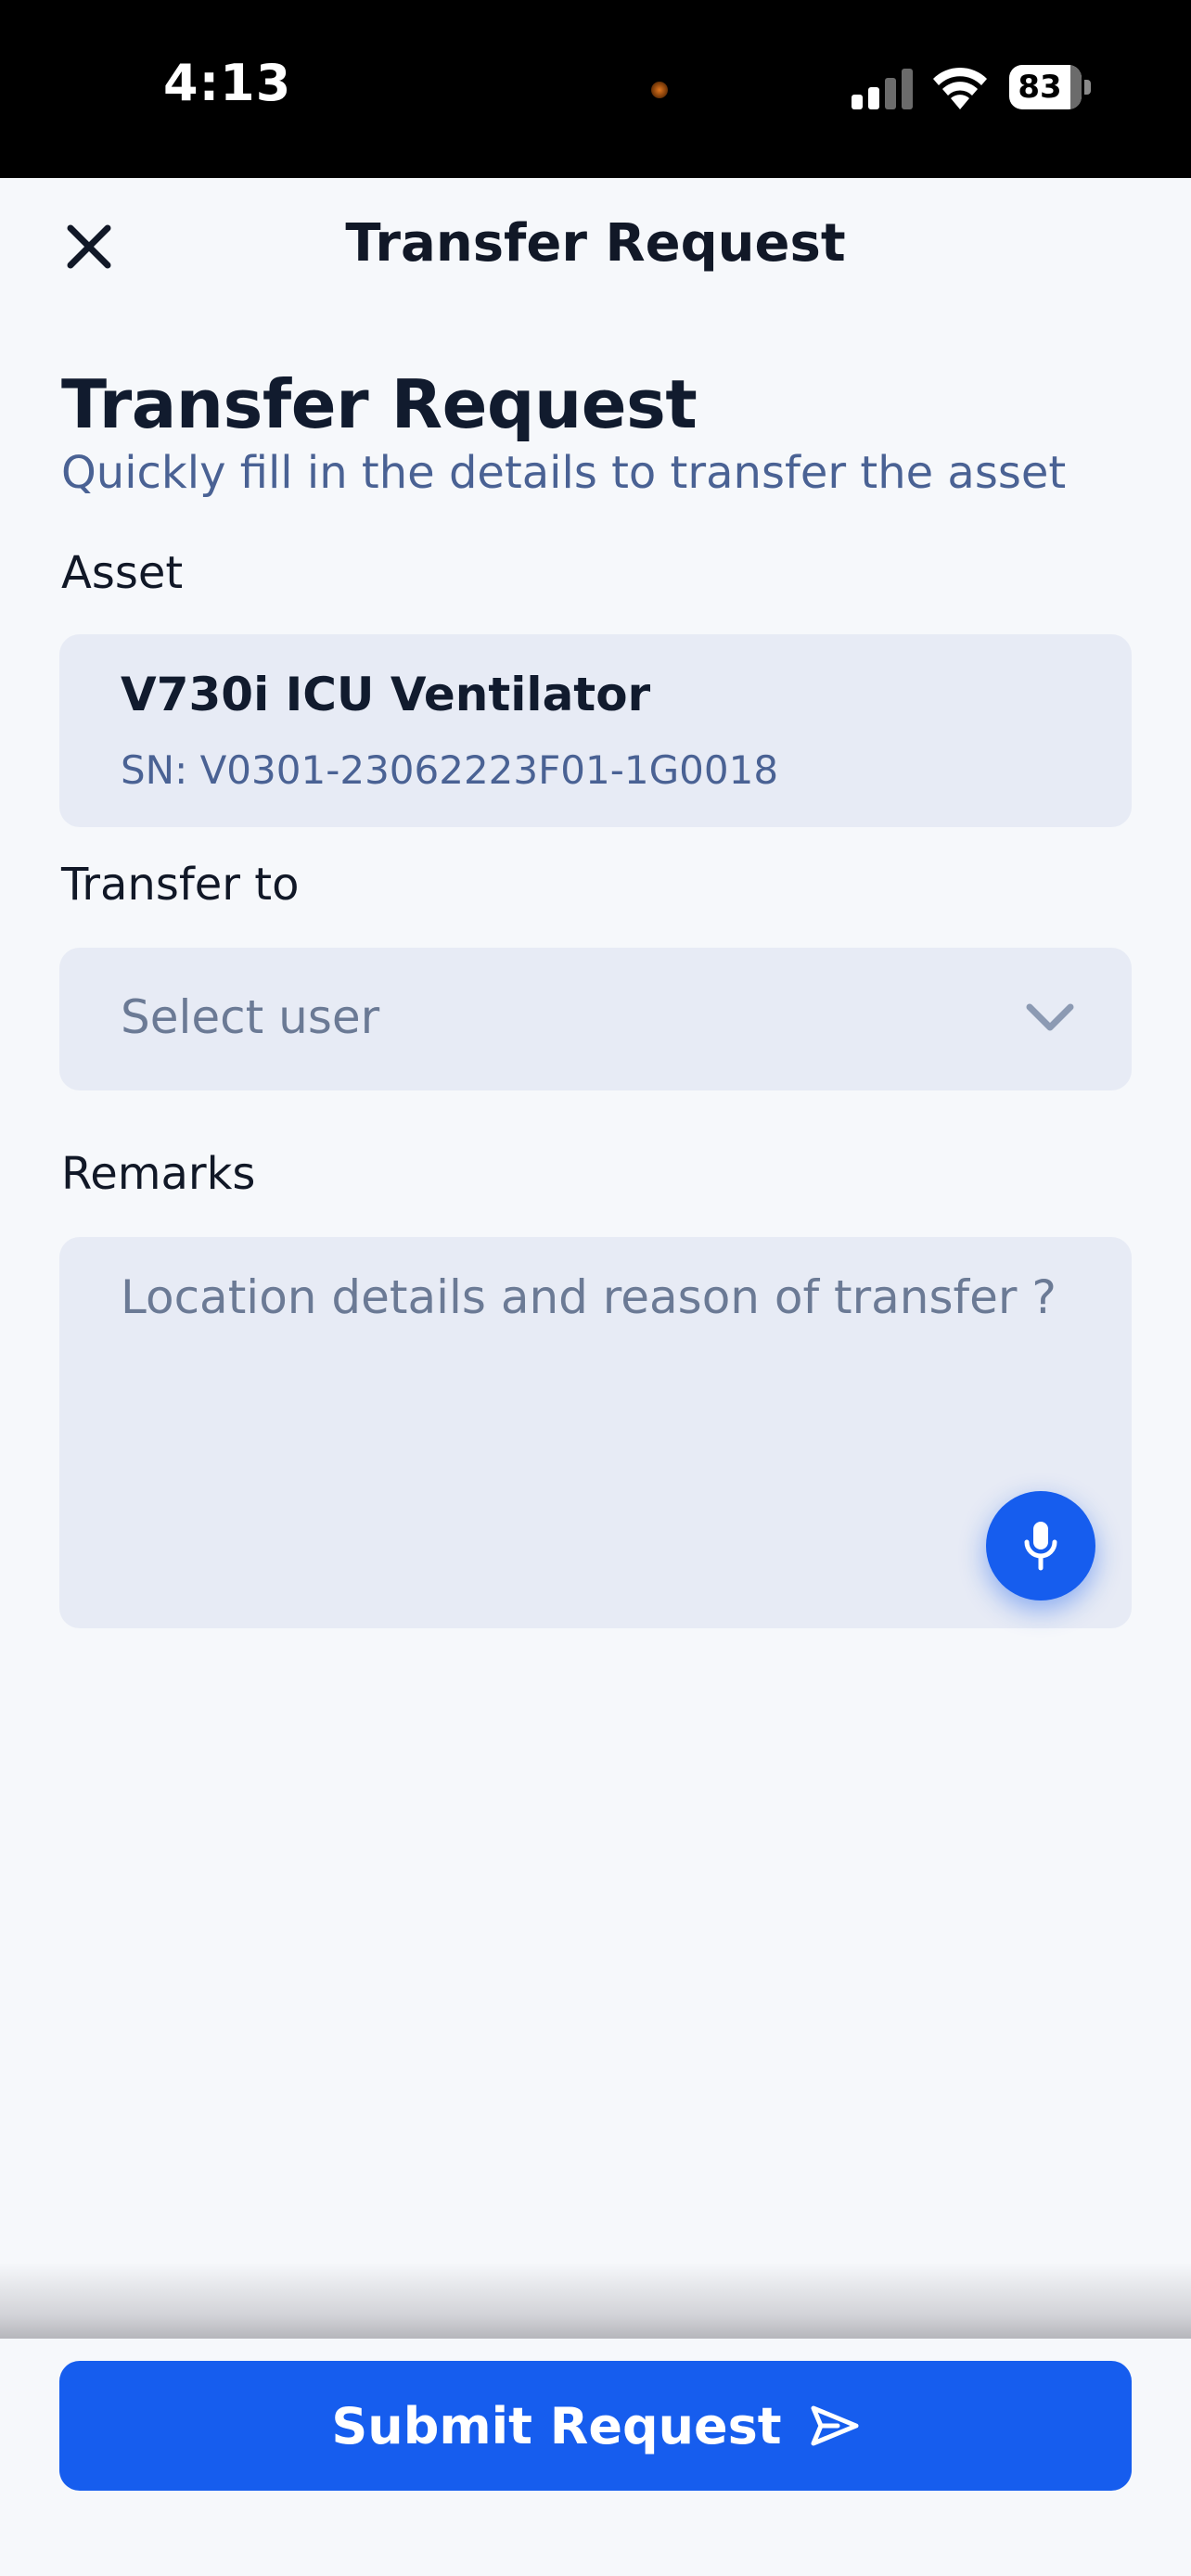  I want to click on remarks-label: Remarks, so click(158, 1174).